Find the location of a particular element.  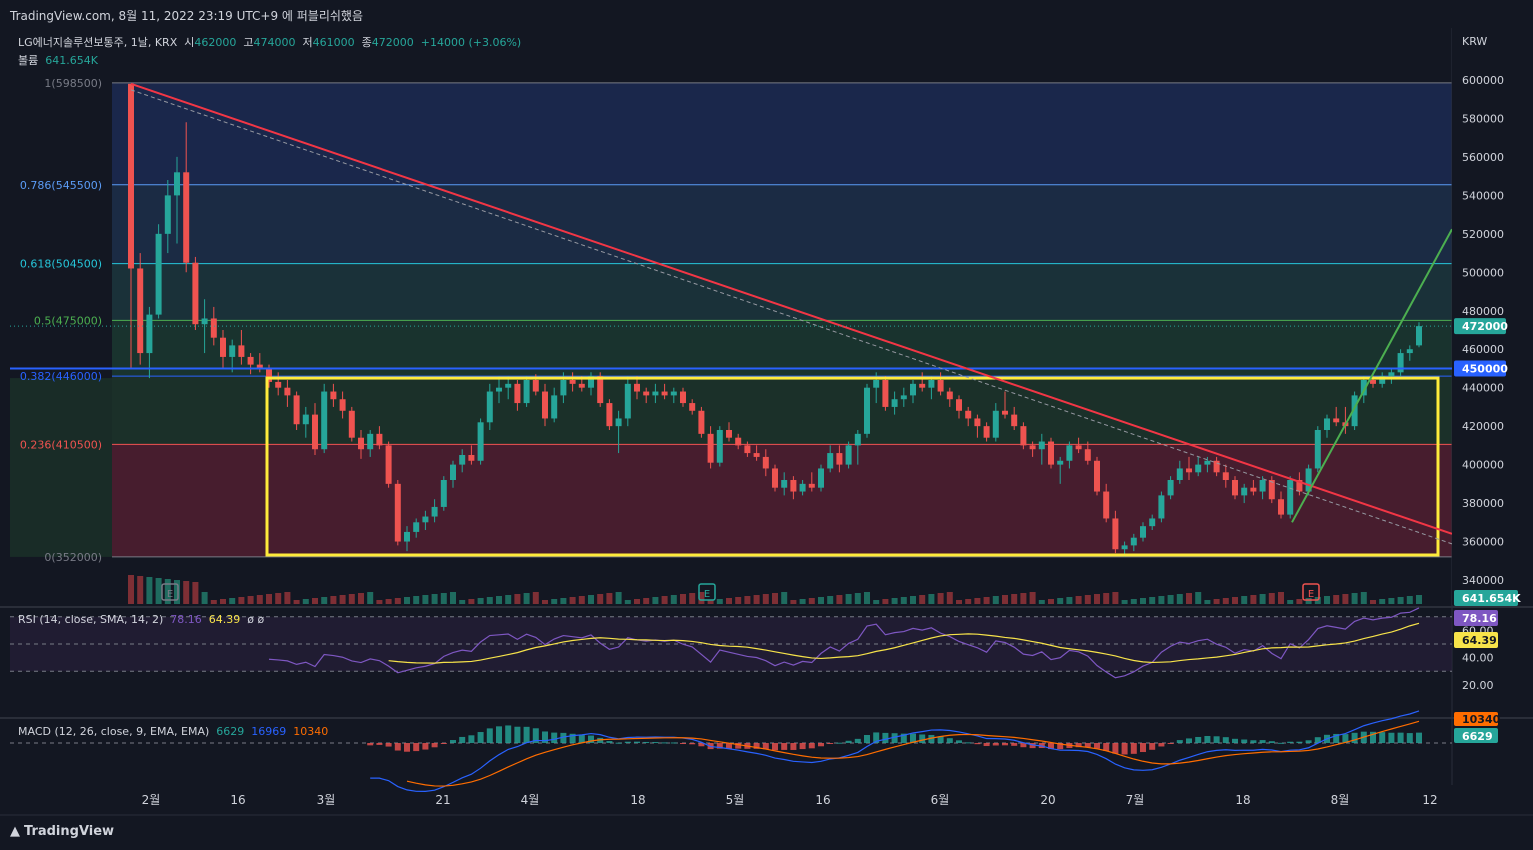

time-tick: 21 is located at coordinates (442, 800).